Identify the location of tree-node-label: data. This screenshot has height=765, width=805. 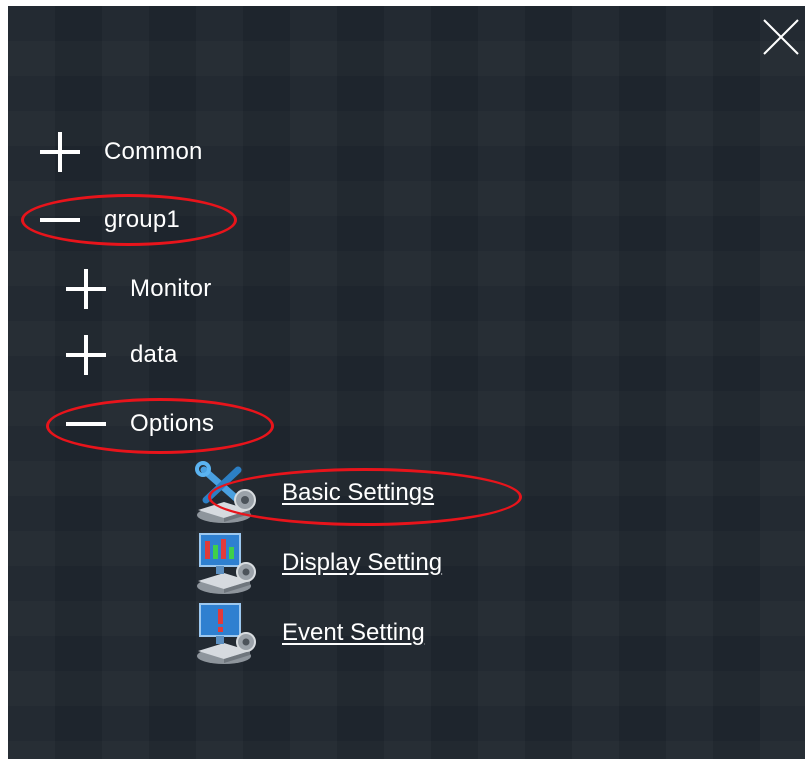
(154, 354).